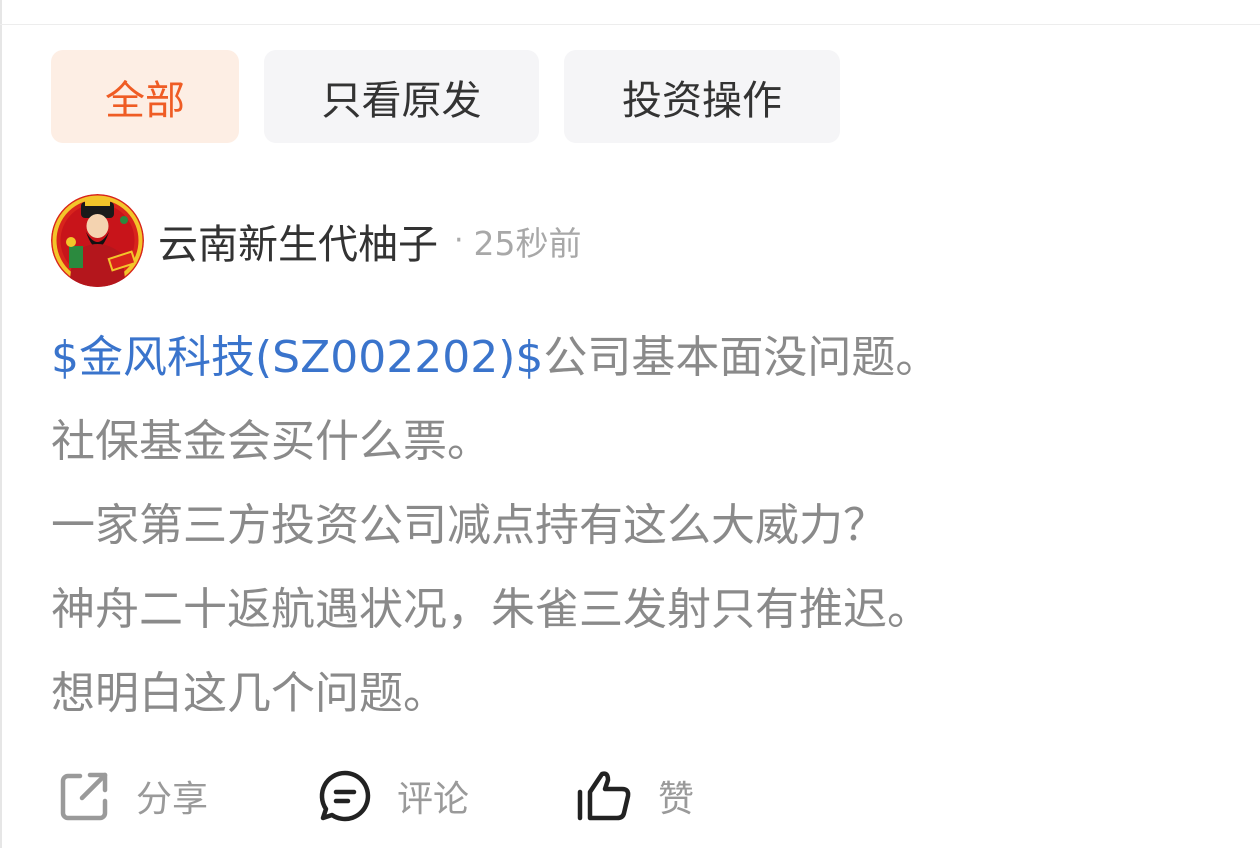  I want to click on avatar, so click(97, 240).